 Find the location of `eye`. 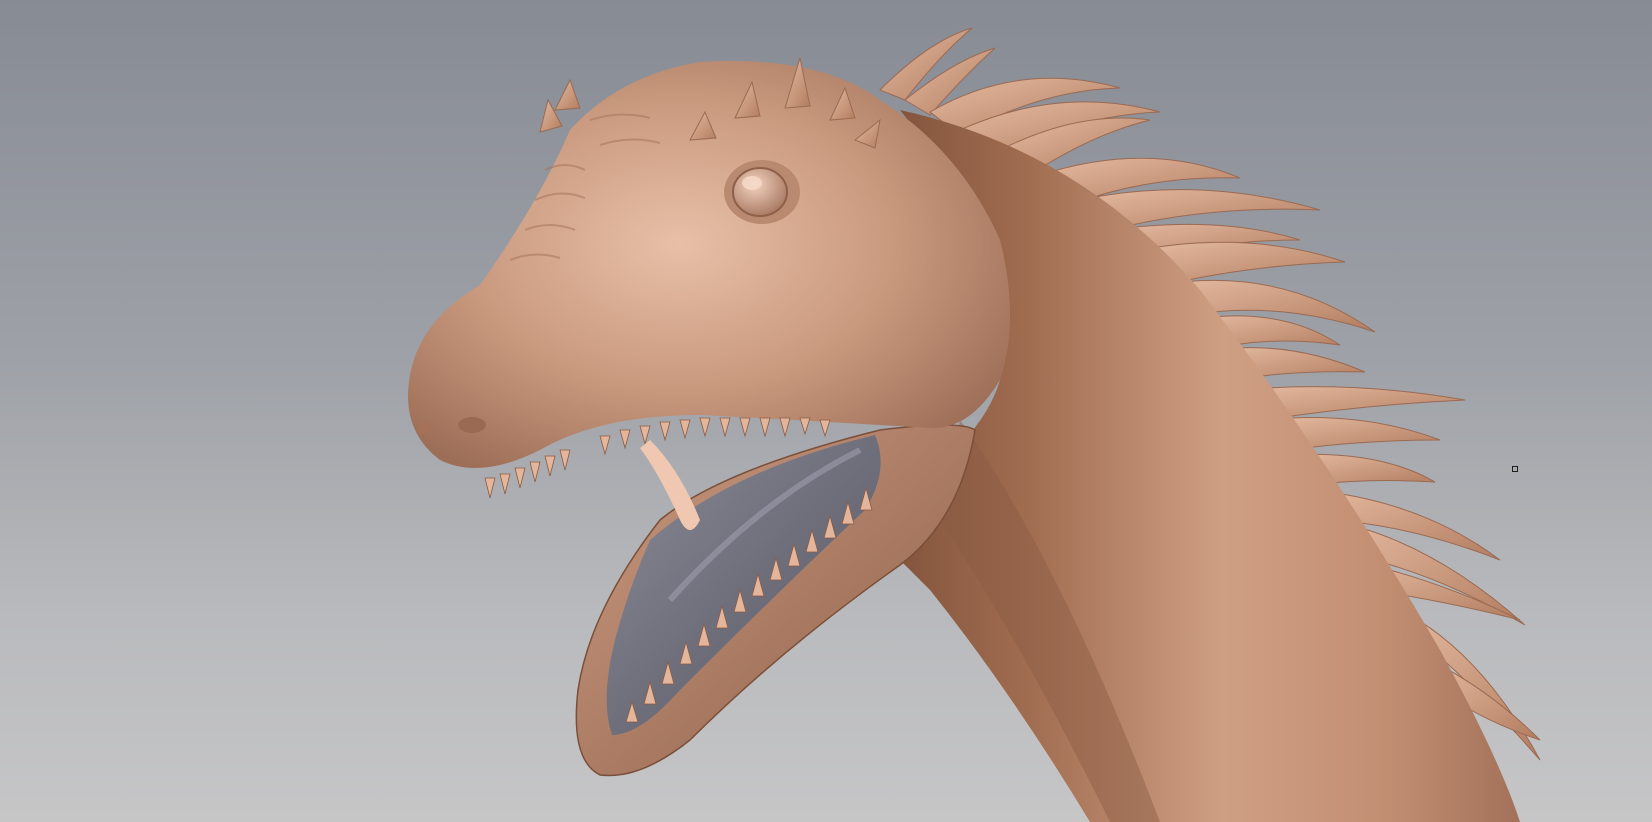

eye is located at coordinates (760, 192).